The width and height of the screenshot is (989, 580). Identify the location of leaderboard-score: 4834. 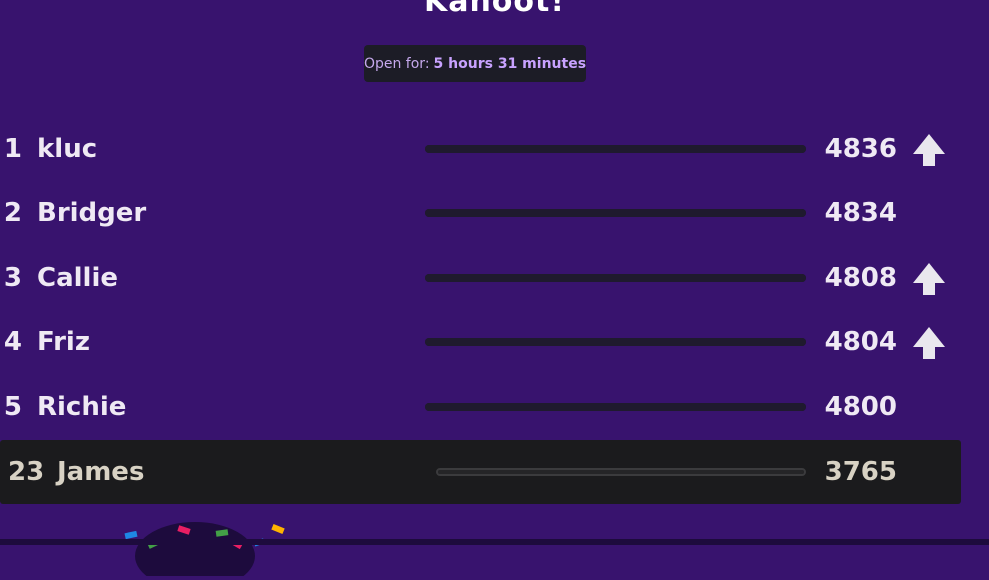
(860, 213).